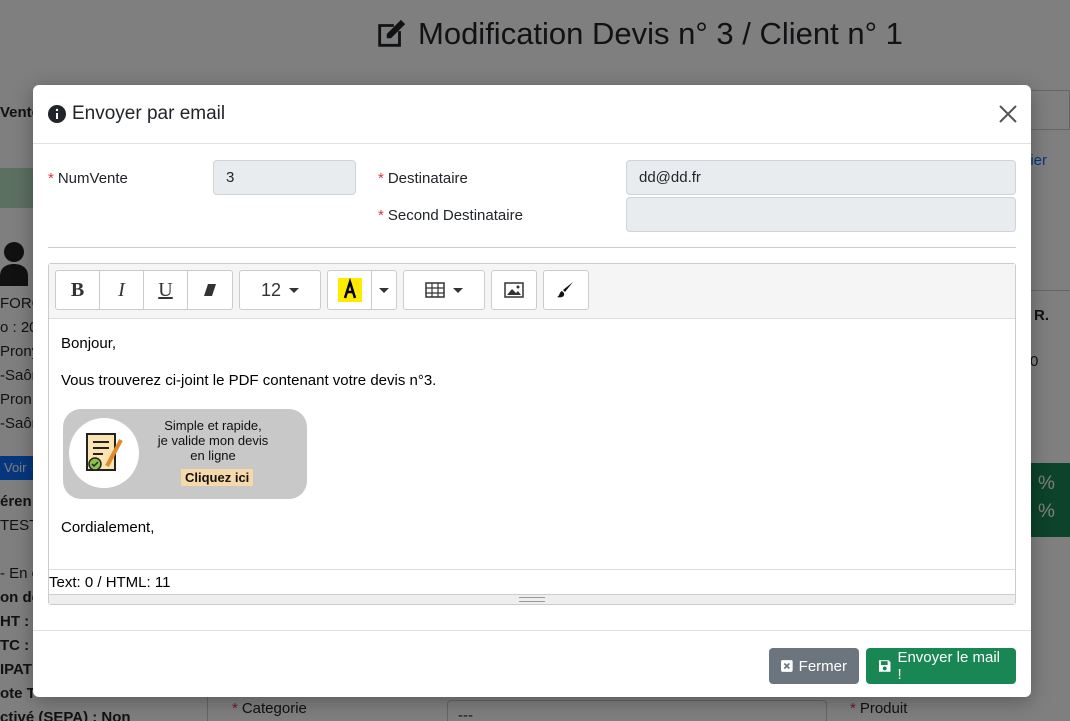 The width and height of the screenshot is (1070, 721). What do you see at coordinates (78, 290) in the screenshot?
I see `bold-button: B` at bounding box center [78, 290].